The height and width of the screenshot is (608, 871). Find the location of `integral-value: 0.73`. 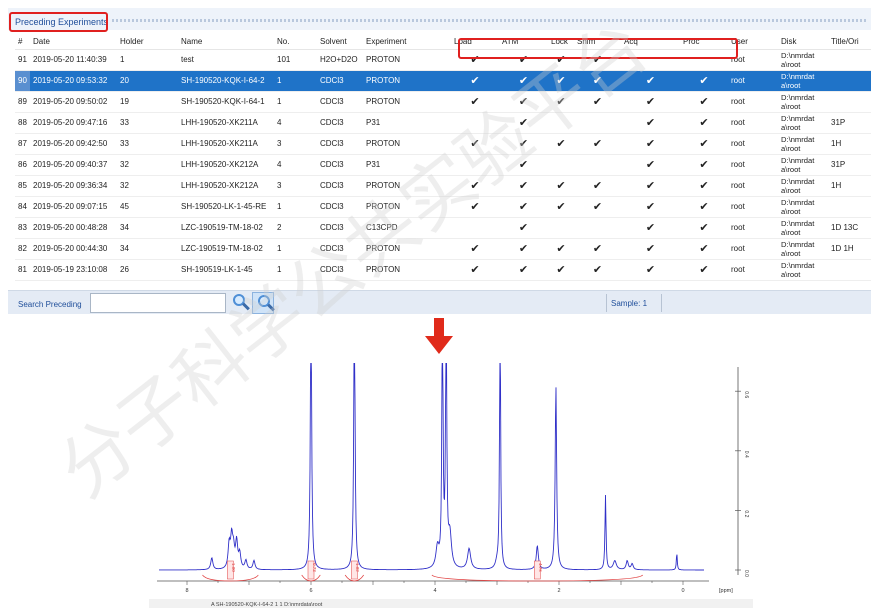

integral-value: 0.73 is located at coordinates (314, 567).